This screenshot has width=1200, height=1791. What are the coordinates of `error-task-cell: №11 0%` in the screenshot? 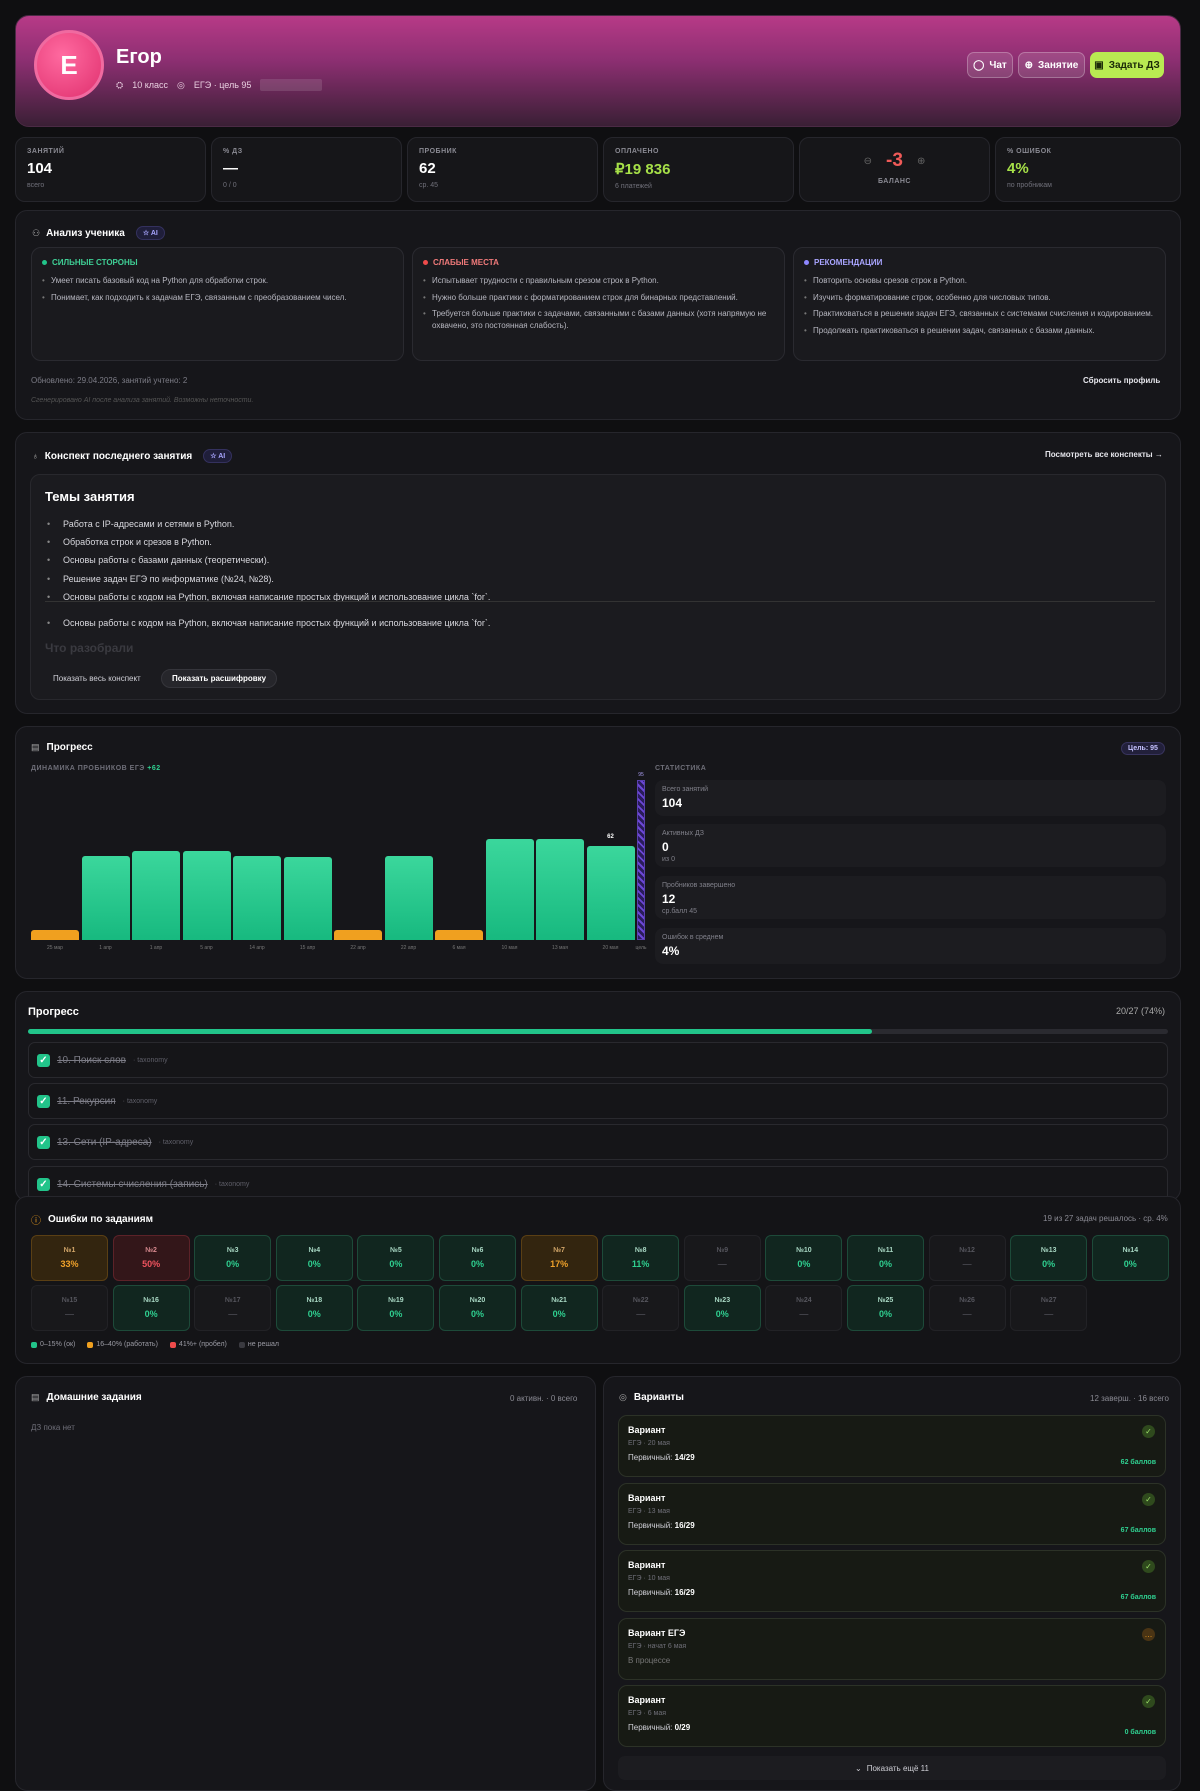 It's located at (885, 1258).